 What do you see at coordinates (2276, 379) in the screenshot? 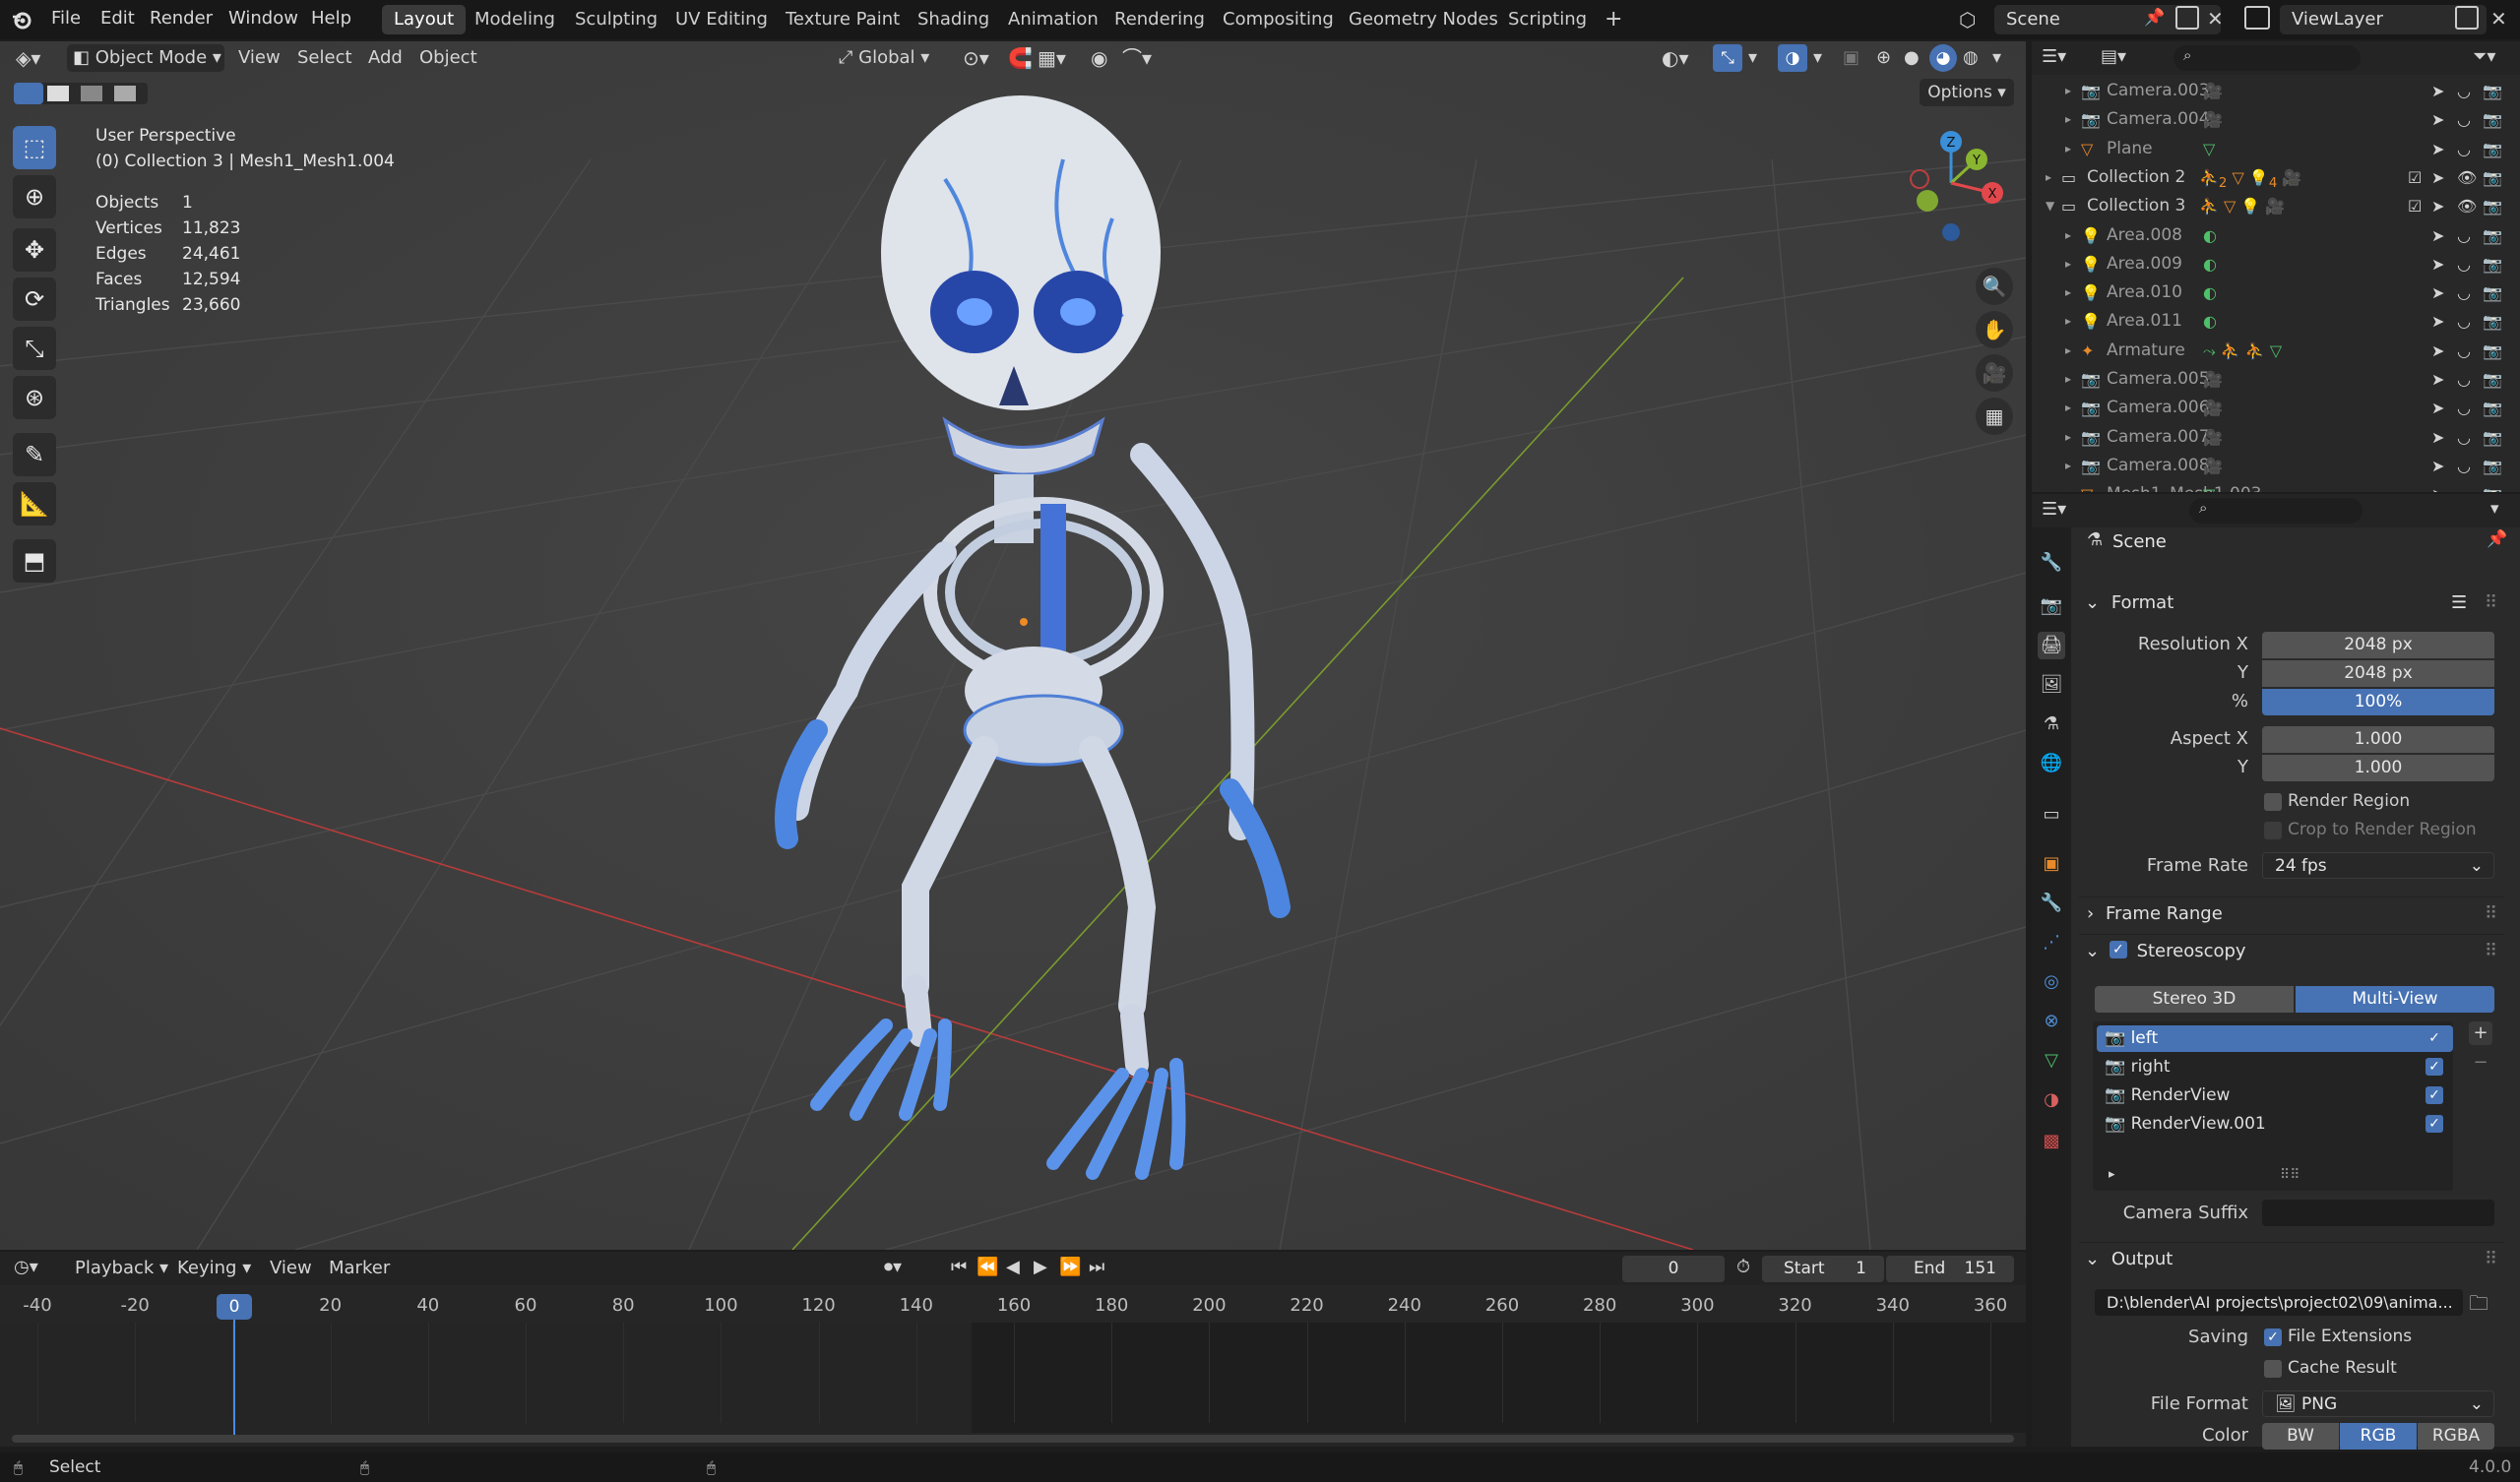
I see `outliner-row: ▸ 📷 Camera.005 🎥 ➤ ◡ 📷` at bounding box center [2276, 379].